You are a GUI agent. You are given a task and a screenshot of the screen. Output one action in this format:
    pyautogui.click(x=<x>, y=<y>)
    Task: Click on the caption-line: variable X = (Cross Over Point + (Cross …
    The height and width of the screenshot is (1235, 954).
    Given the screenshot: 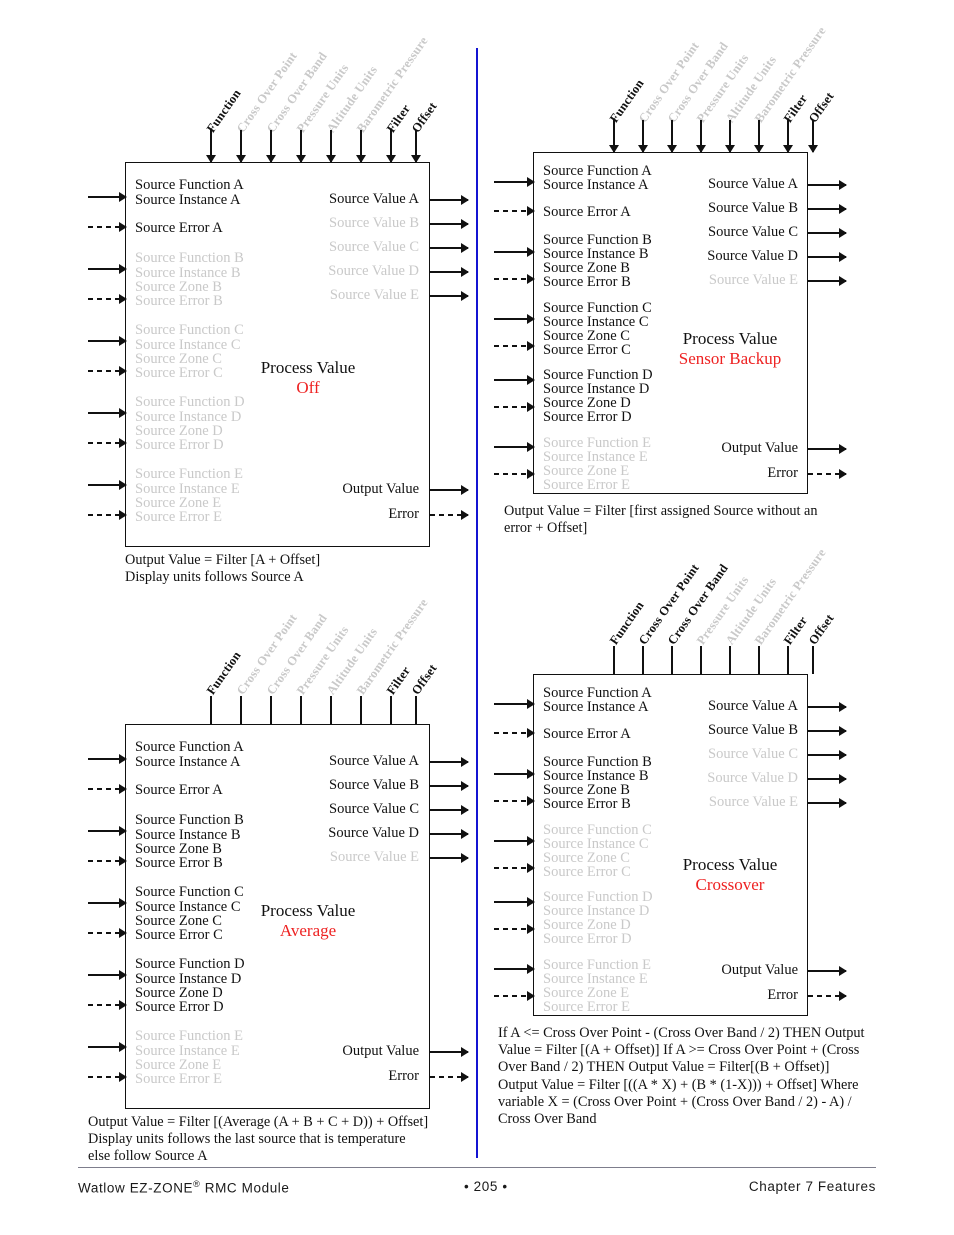 What is the action you would take?
    pyautogui.click(x=675, y=1101)
    